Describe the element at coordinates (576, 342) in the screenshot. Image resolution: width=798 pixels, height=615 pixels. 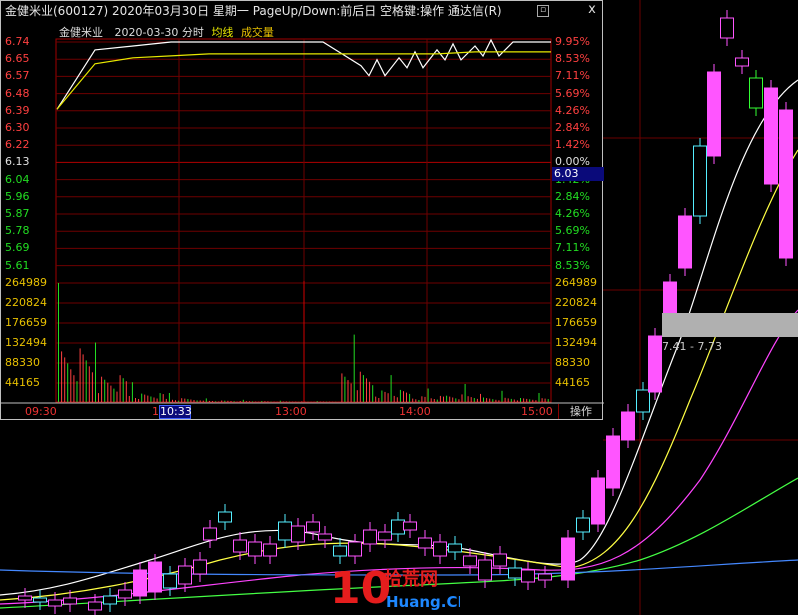
I see `volume-tick-label: 132494` at that location.